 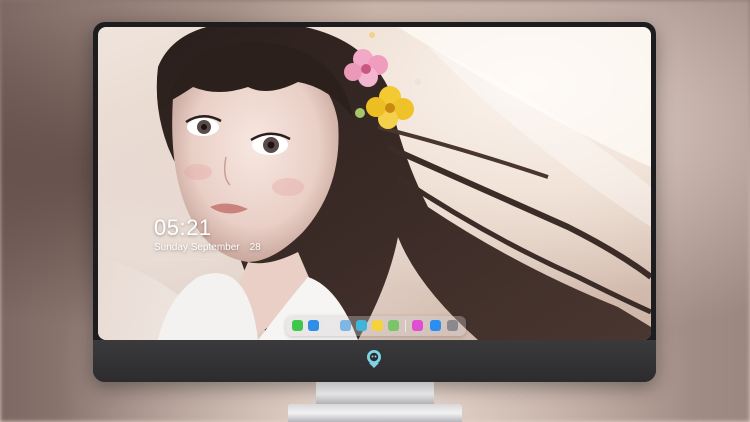 I want to click on finder-icon, so click(x=313, y=325).